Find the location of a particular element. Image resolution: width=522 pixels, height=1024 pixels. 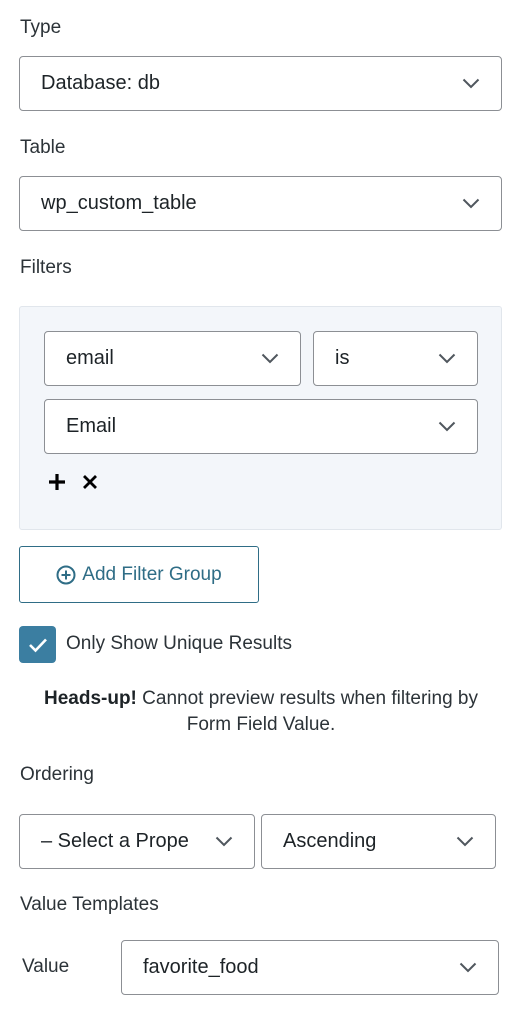

value-template-value: favorite_food is located at coordinates (201, 967).